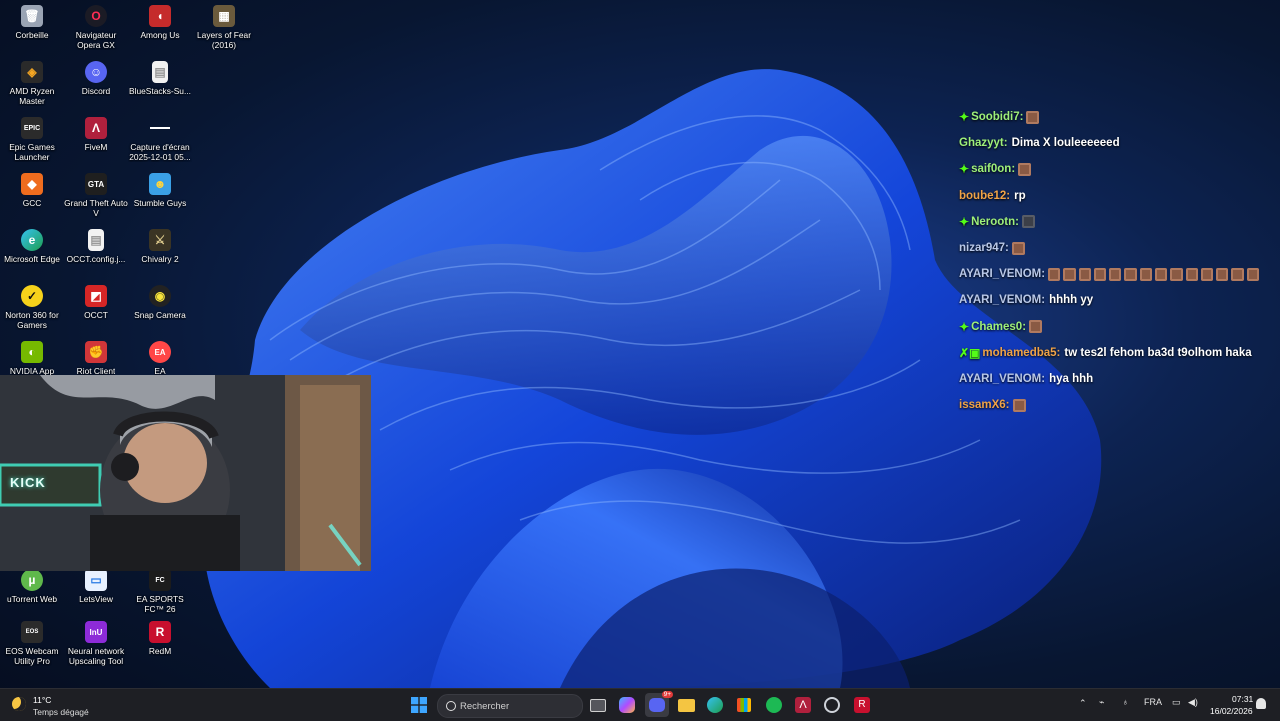  Describe the element at coordinates (32, 643) in the screenshot. I see `desktop-icon-eos-webcam: EOS EOS Webcam Utility Pro` at that location.